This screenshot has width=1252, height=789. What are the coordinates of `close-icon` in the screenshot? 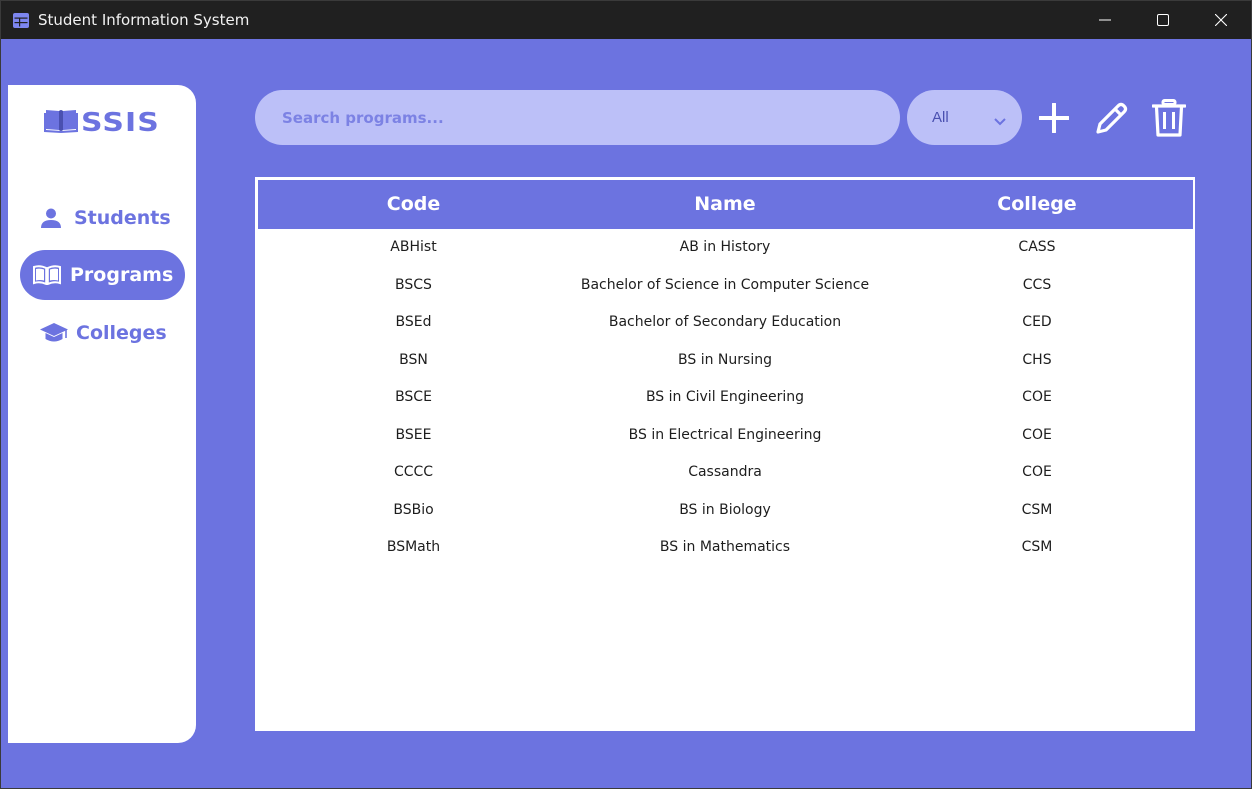 It's located at (1221, 20).